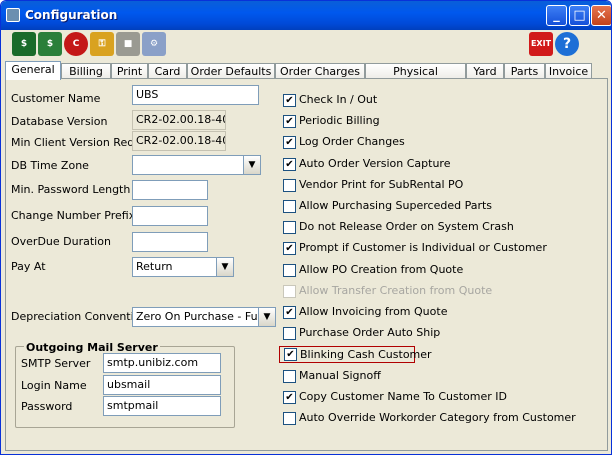  Describe the element at coordinates (128, 44) in the screenshot. I see `disk-icon: ■` at that location.